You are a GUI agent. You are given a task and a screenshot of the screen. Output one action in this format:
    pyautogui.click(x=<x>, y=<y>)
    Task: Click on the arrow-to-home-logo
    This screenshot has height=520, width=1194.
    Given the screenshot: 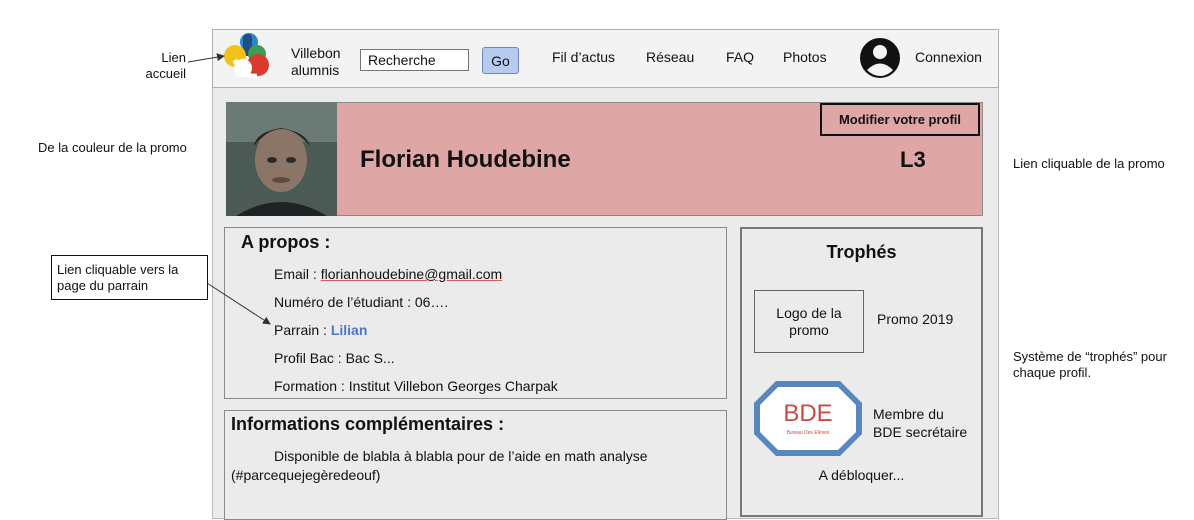 What is the action you would take?
    pyautogui.click(x=206, y=58)
    